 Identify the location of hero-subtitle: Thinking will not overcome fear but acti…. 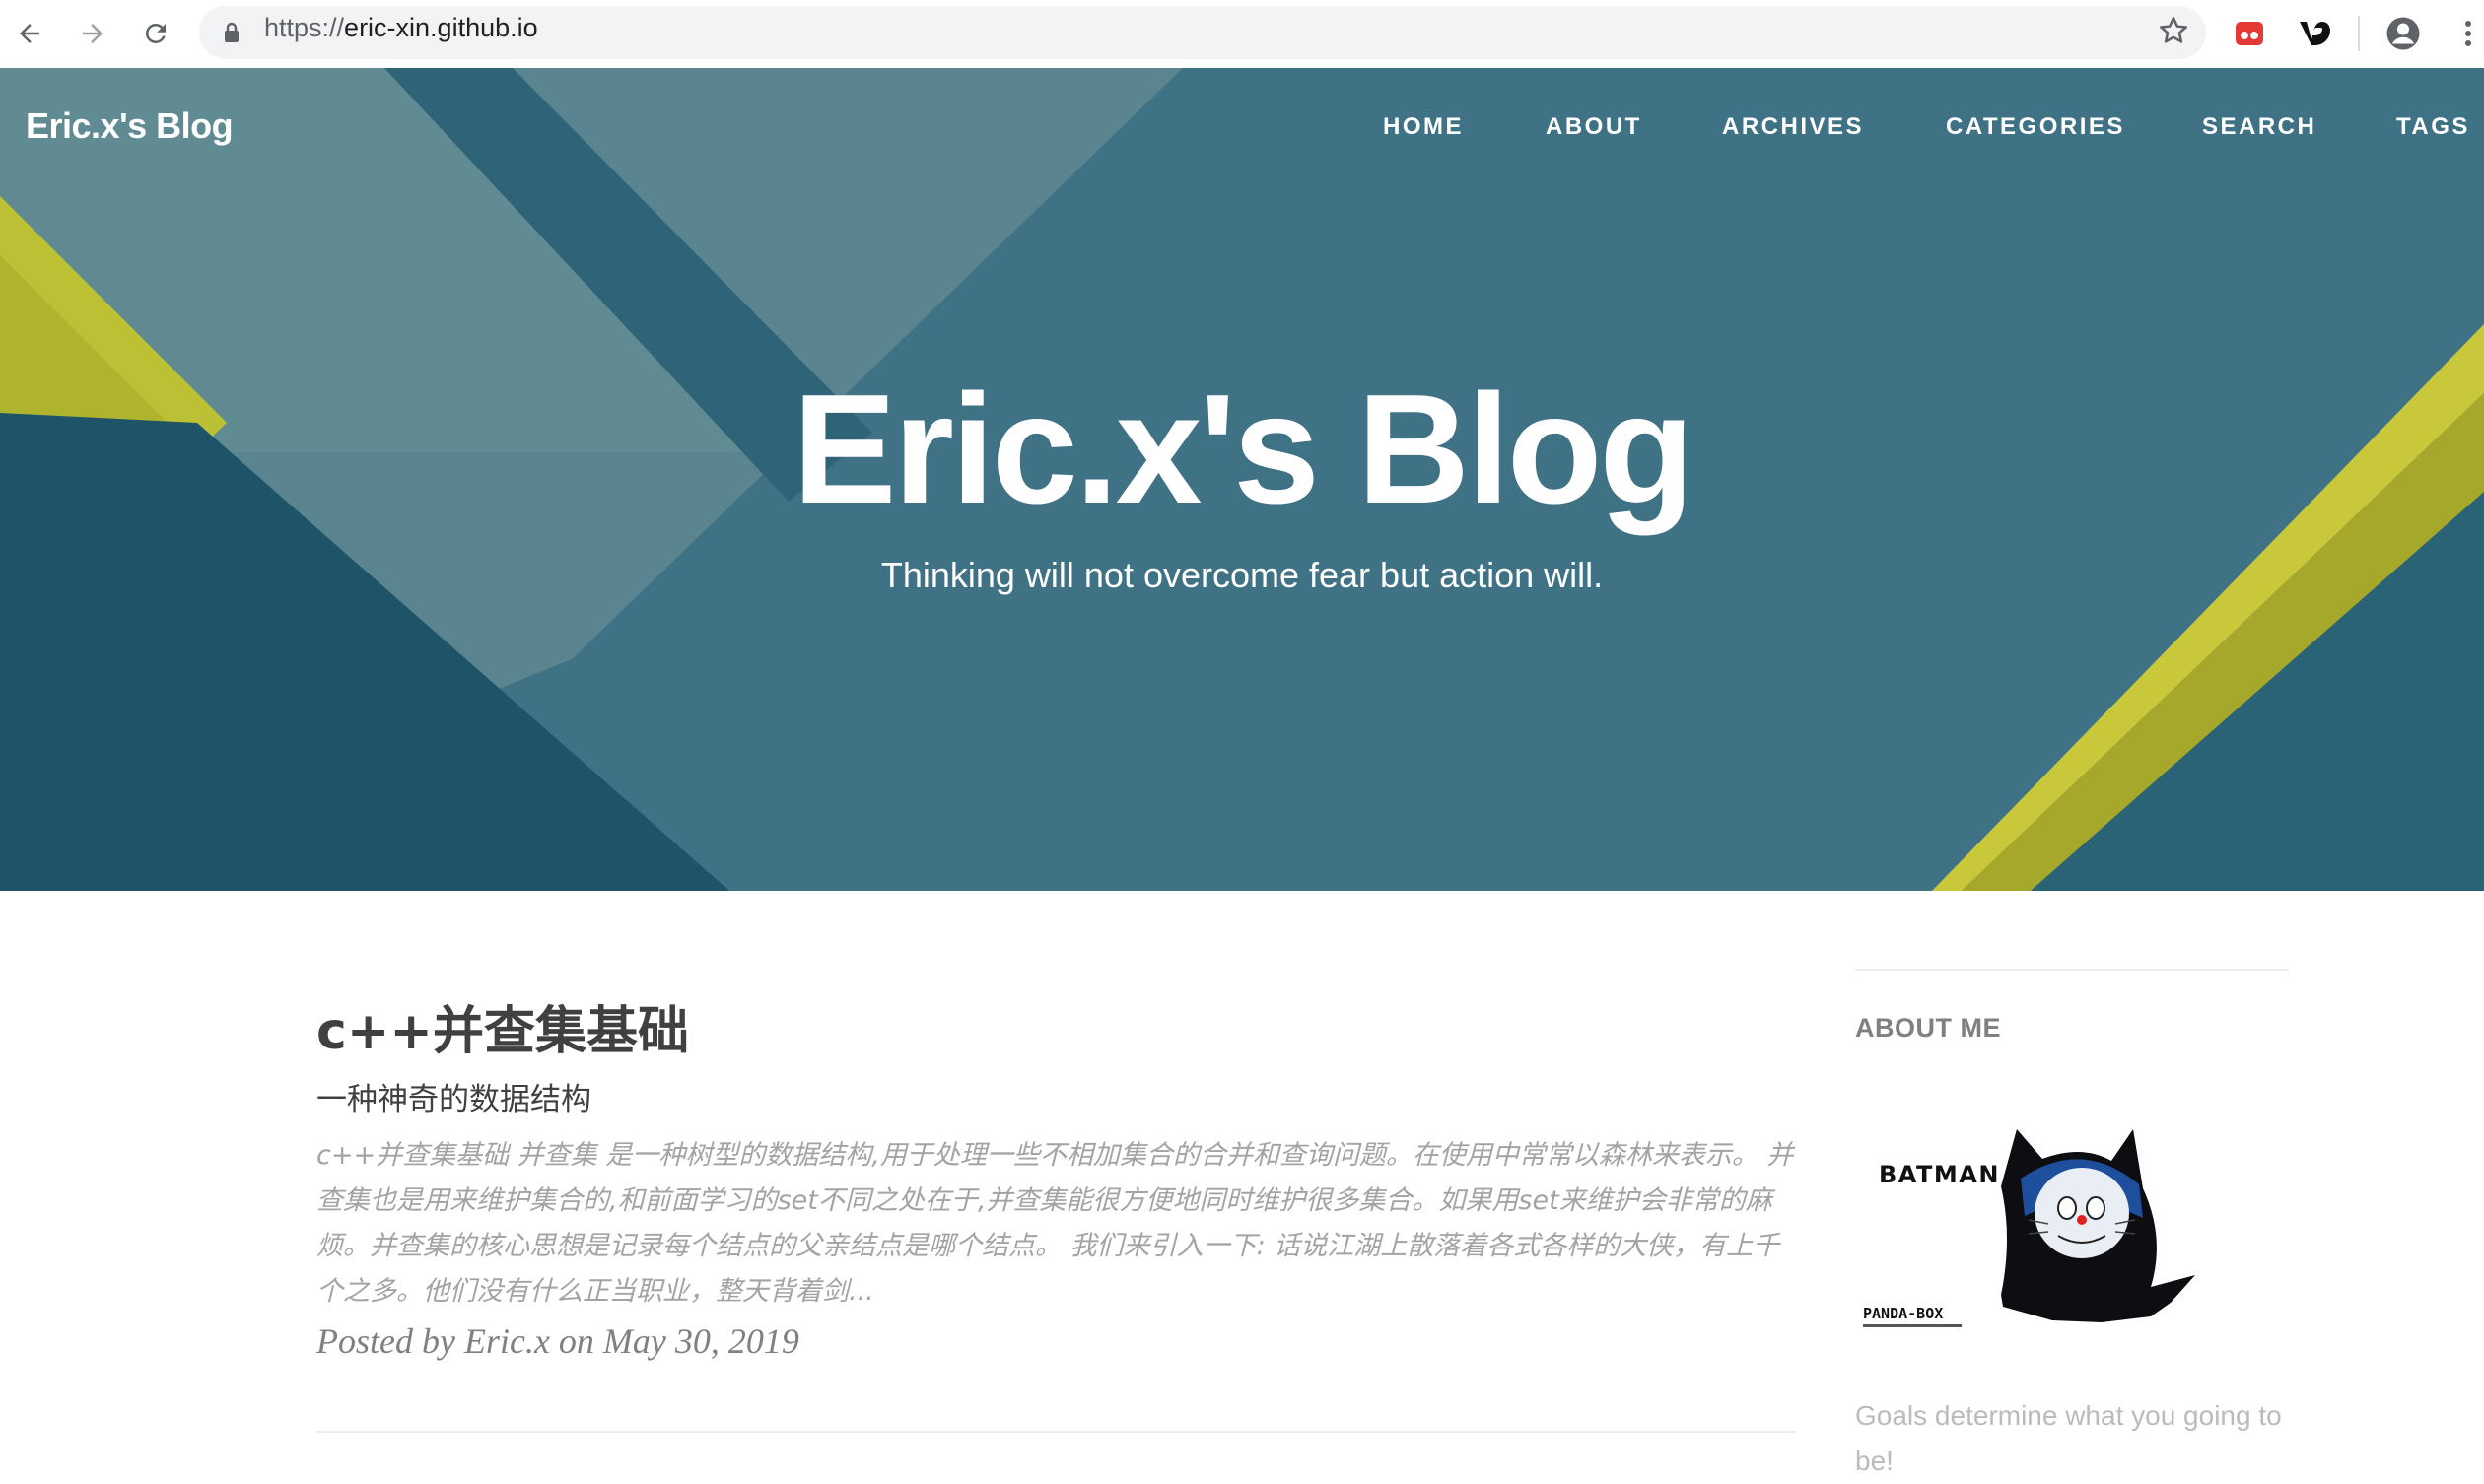
(1242, 575).